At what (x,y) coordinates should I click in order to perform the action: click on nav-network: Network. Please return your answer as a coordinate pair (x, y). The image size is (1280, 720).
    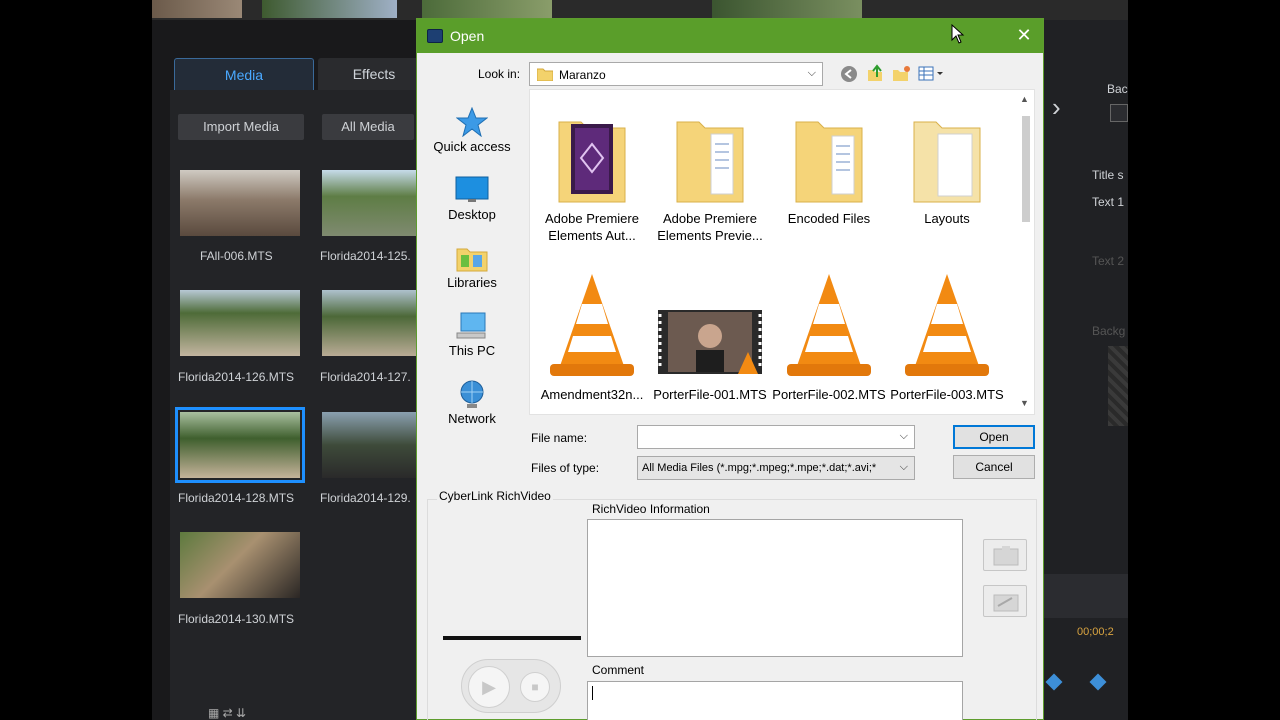
    Looking at the image, I should click on (472, 402).